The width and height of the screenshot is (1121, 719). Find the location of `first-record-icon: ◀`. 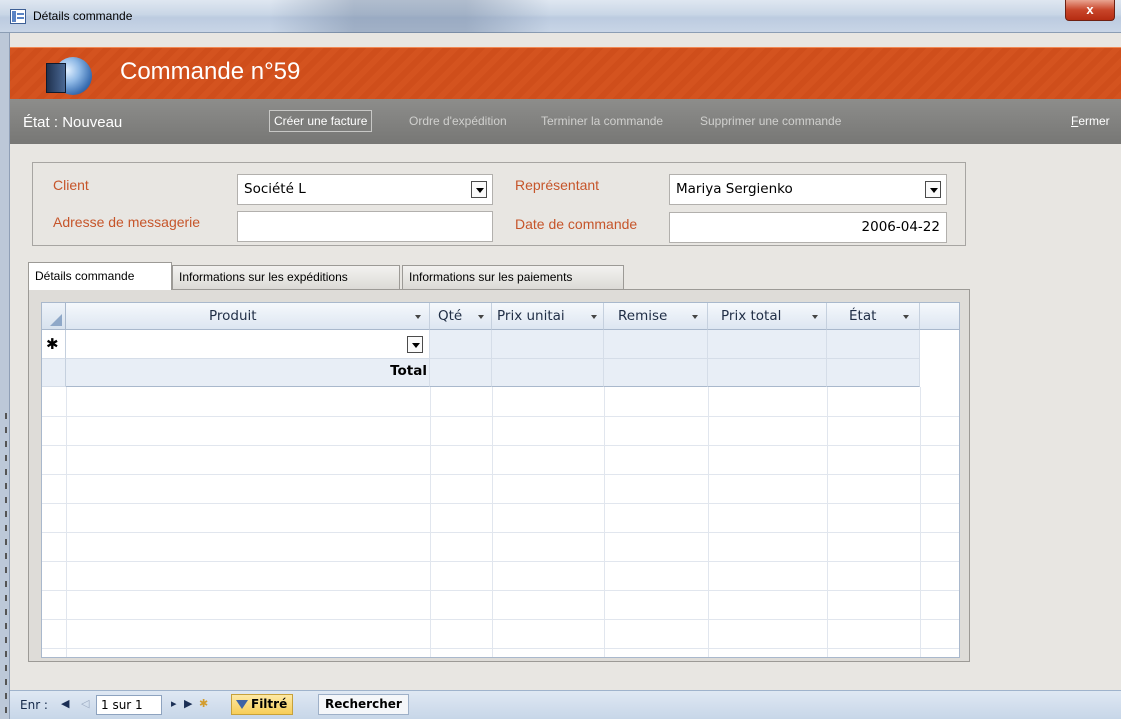

first-record-icon: ◀ is located at coordinates (65, 703).